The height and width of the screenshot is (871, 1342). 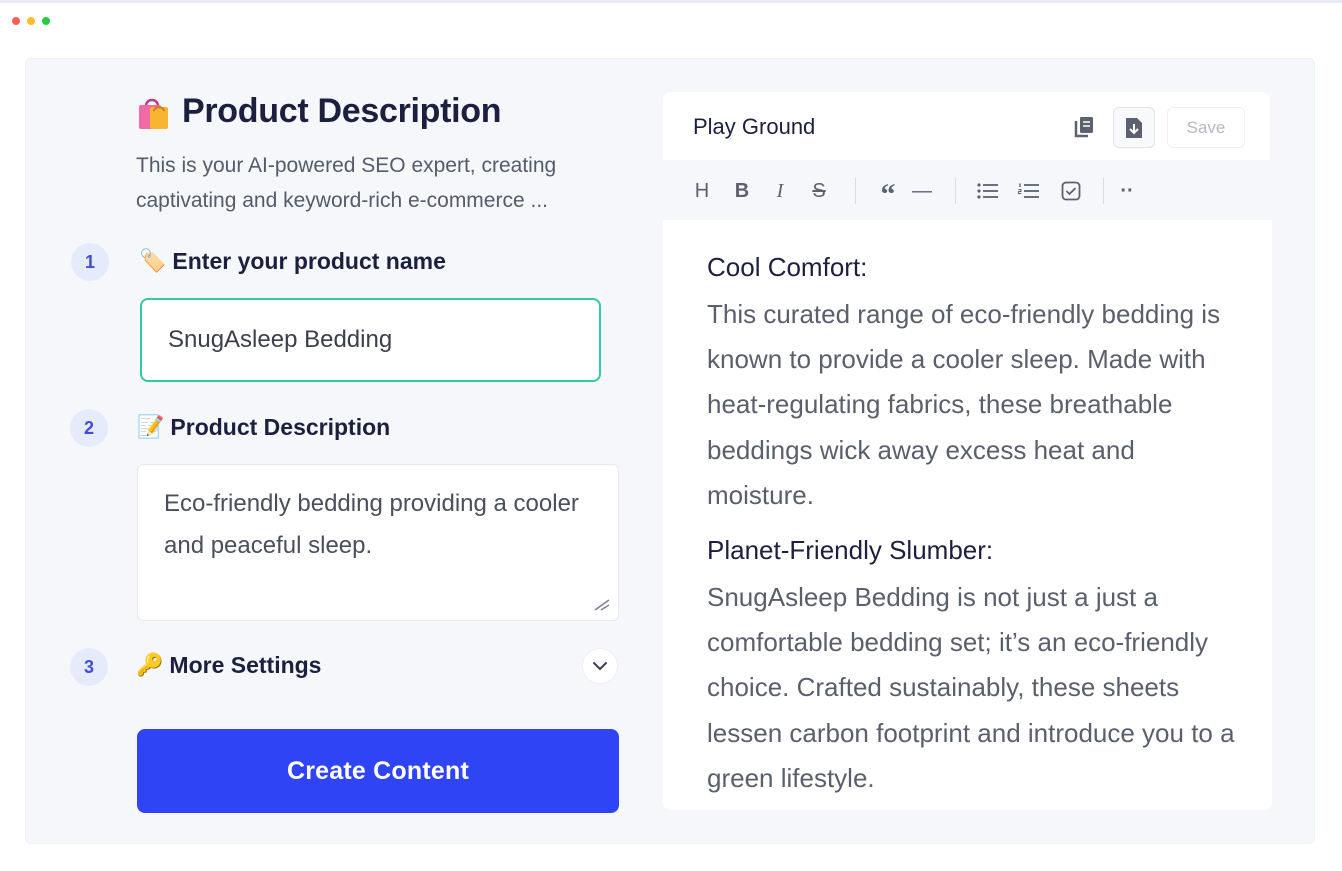 I want to click on step-label-product-name: 🏷️ Enter your product name, so click(x=292, y=261).